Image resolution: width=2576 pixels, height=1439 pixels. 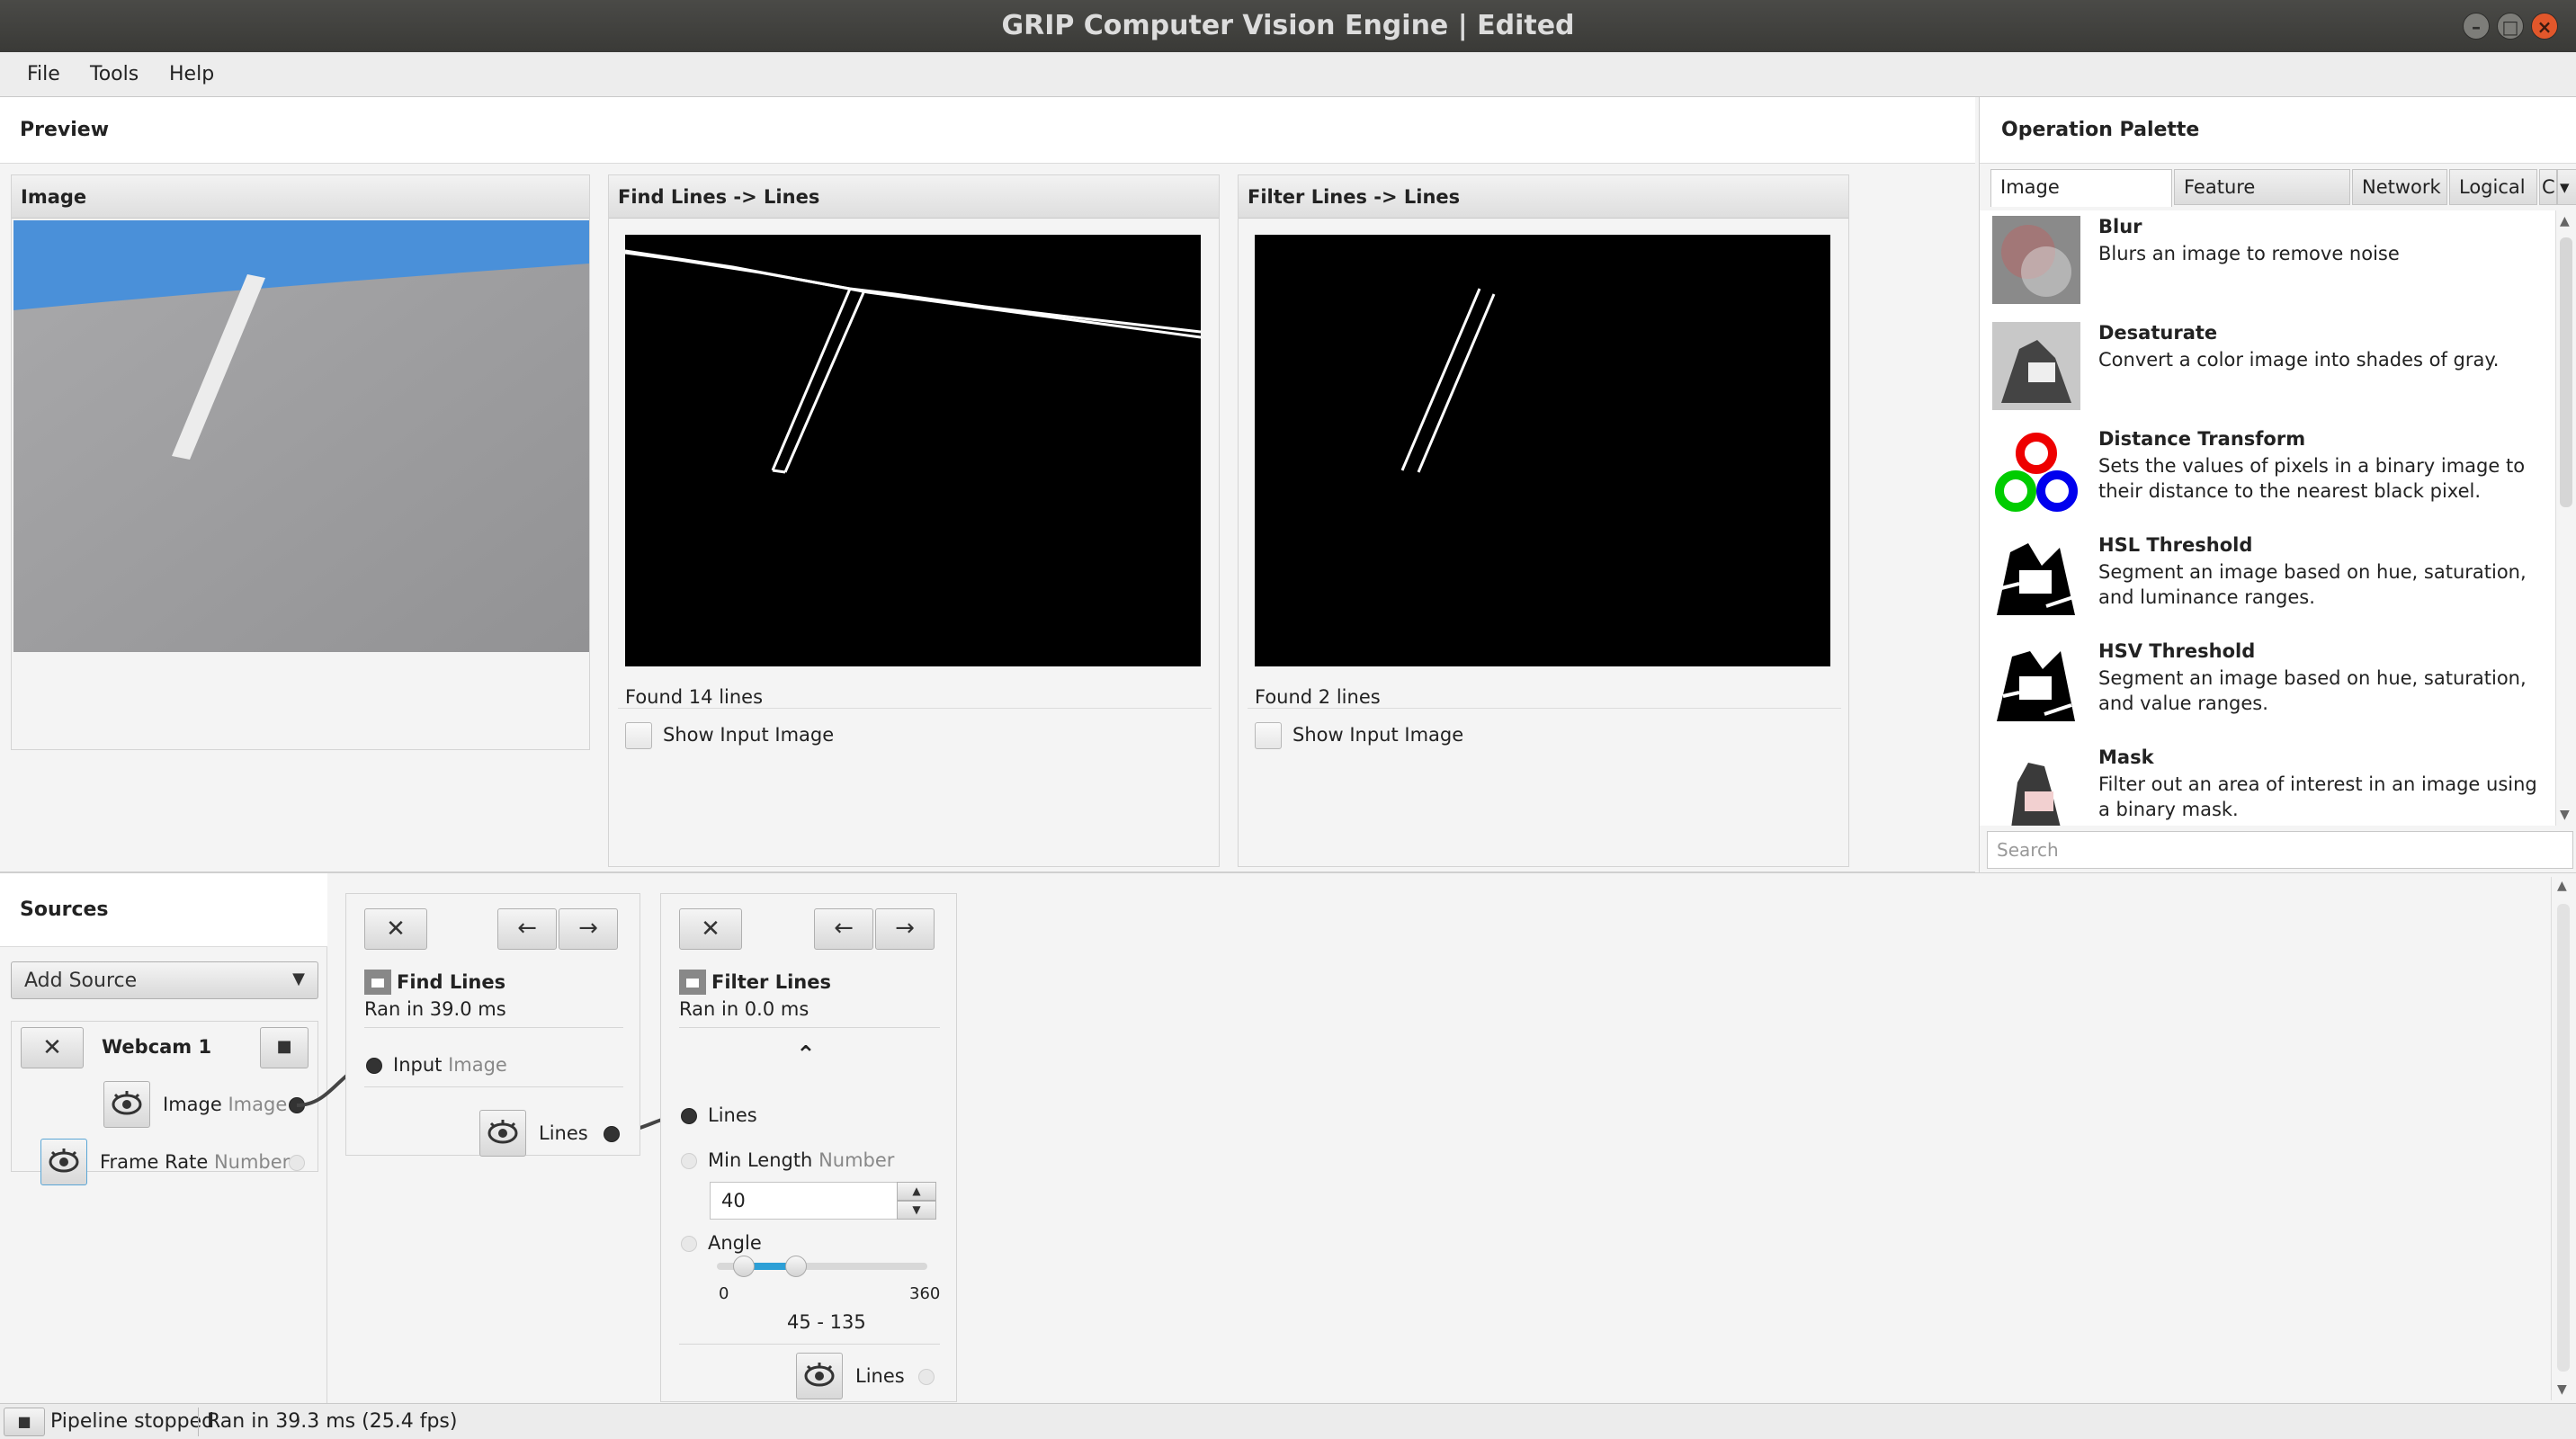 What do you see at coordinates (132, 1421) in the screenshot?
I see `pipeline-state: Pipeline stopped` at bounding box center [132, 1421].